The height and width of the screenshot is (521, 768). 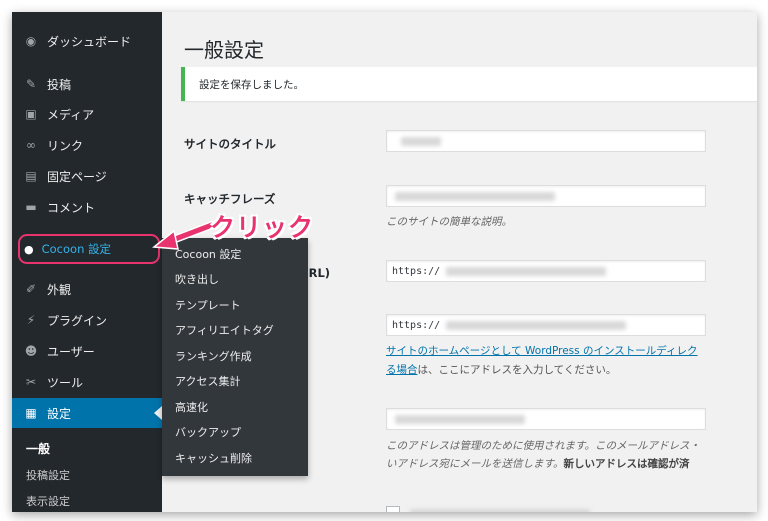 I want to click on page-icon: ▤, so click(x=31, y=176).